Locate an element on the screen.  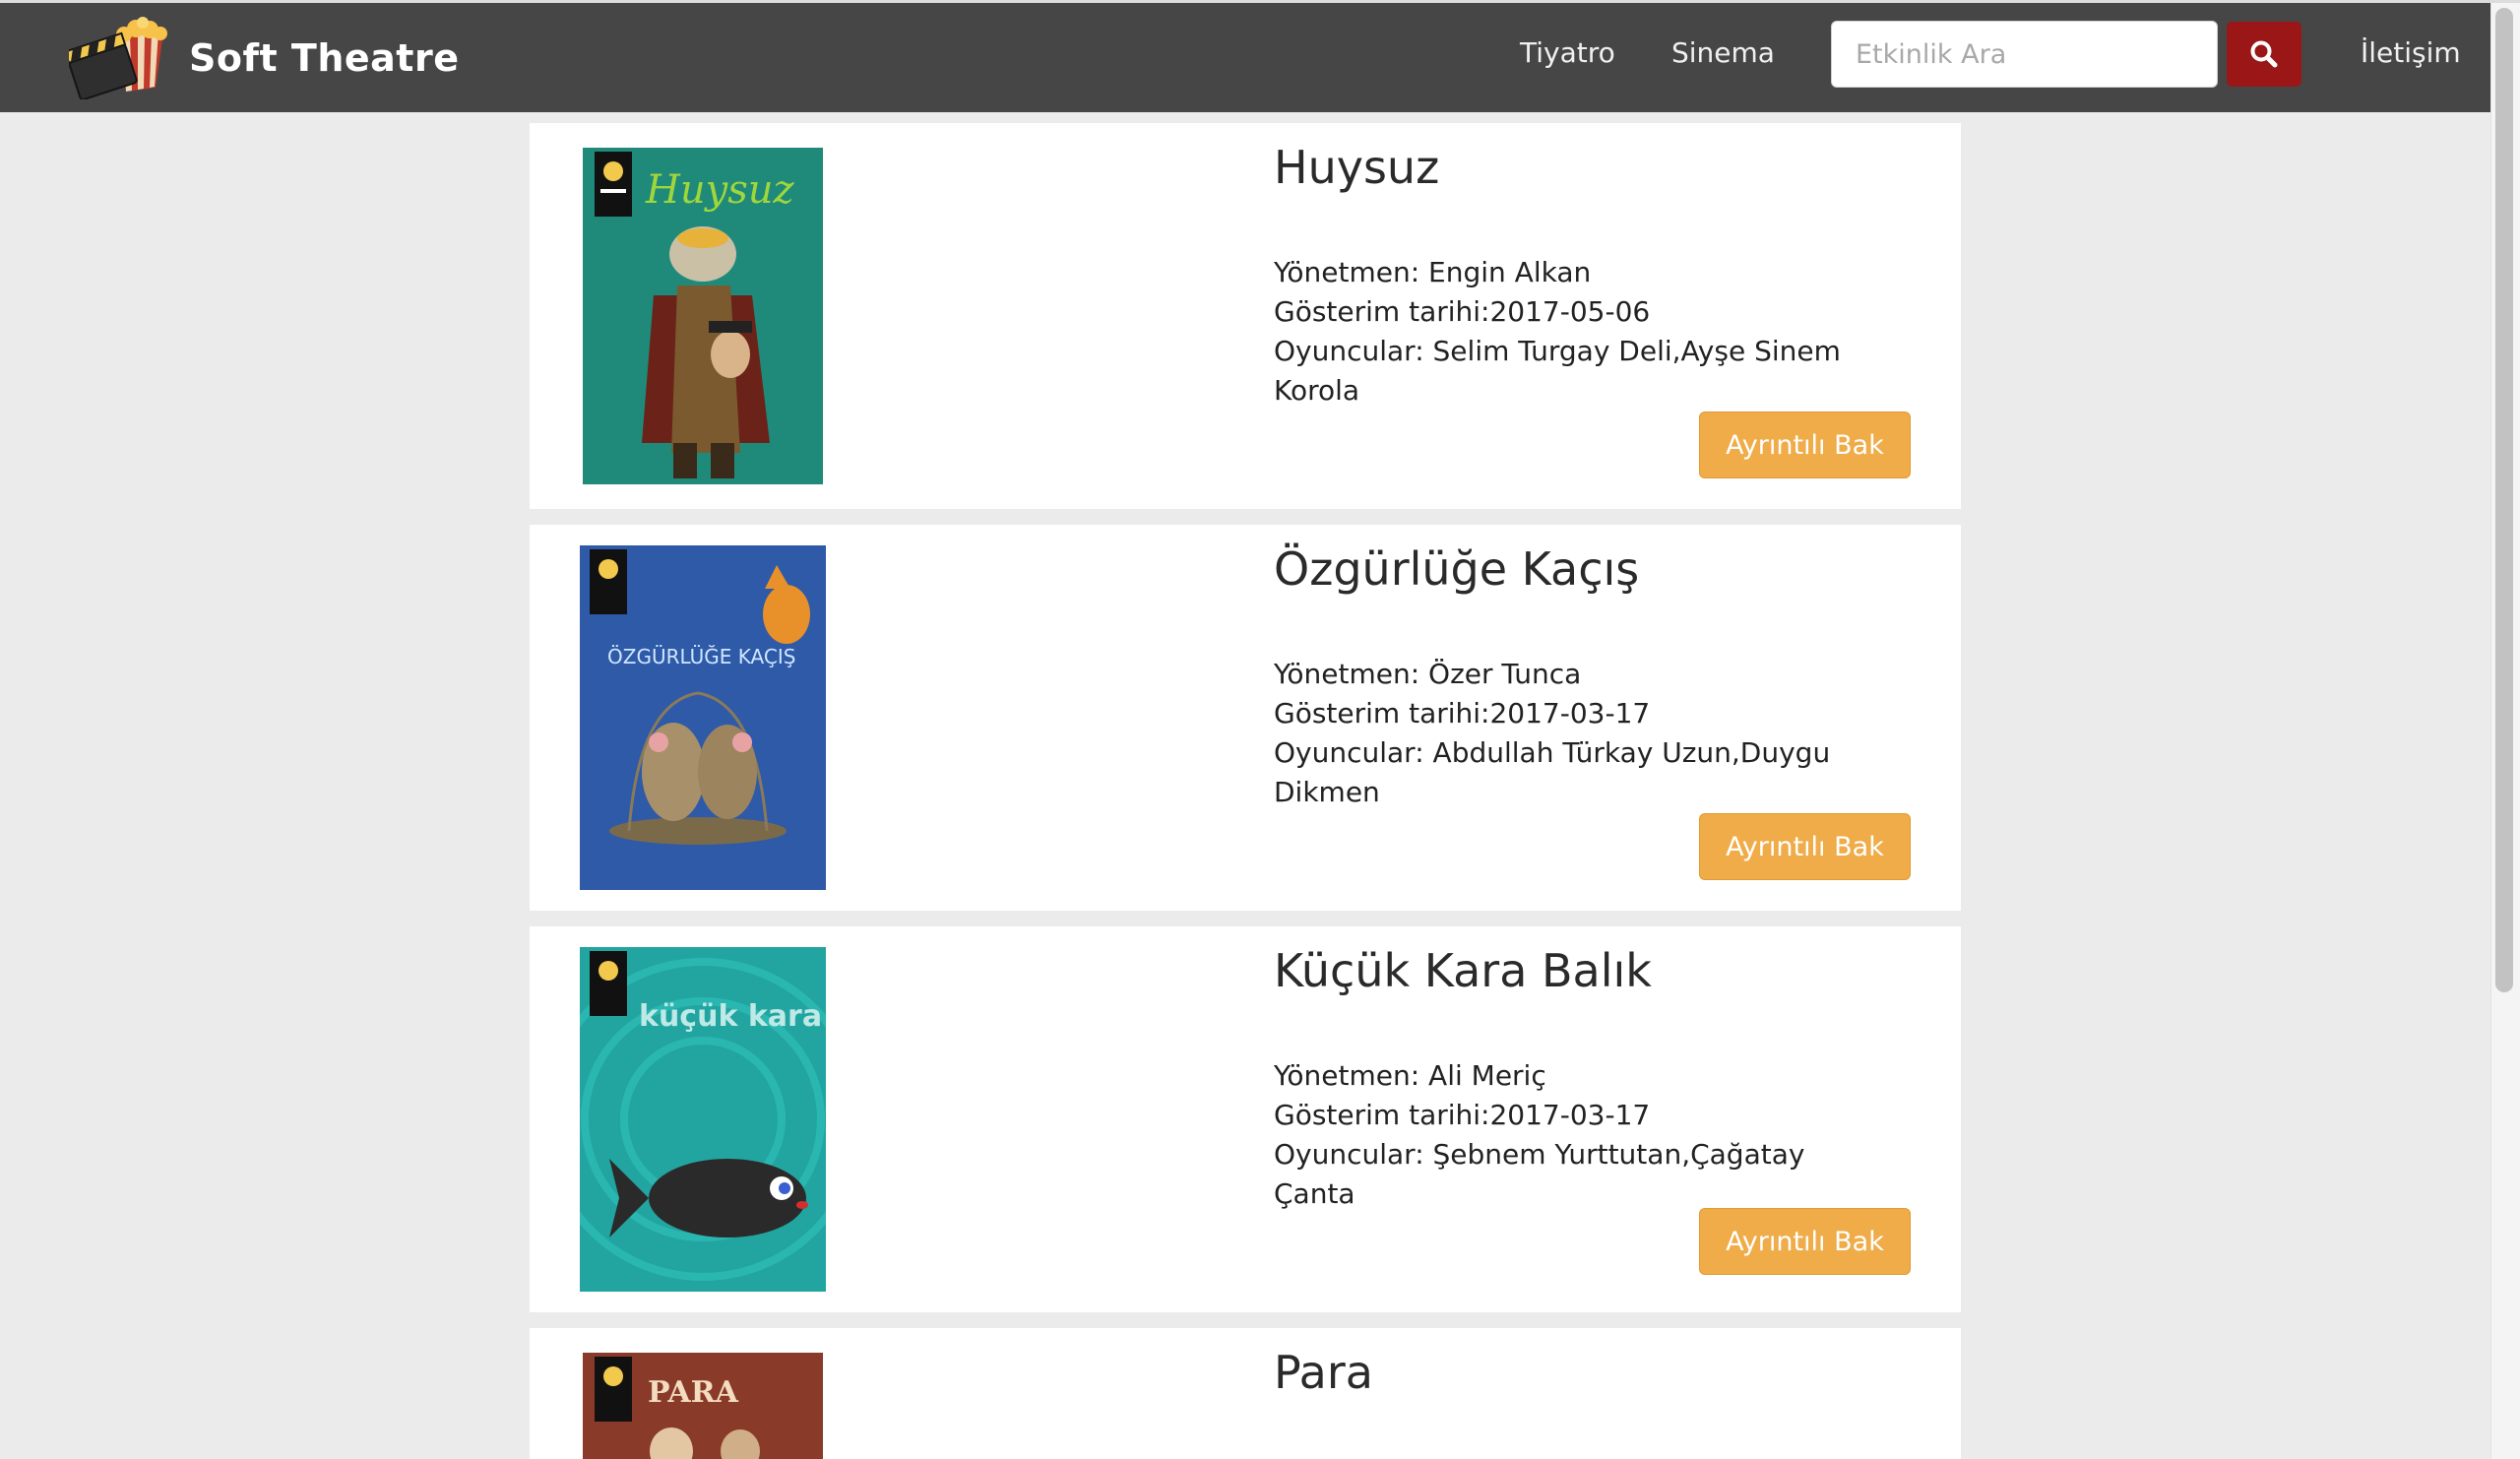
event-title: Para is located at coordinates (1323, 1372).